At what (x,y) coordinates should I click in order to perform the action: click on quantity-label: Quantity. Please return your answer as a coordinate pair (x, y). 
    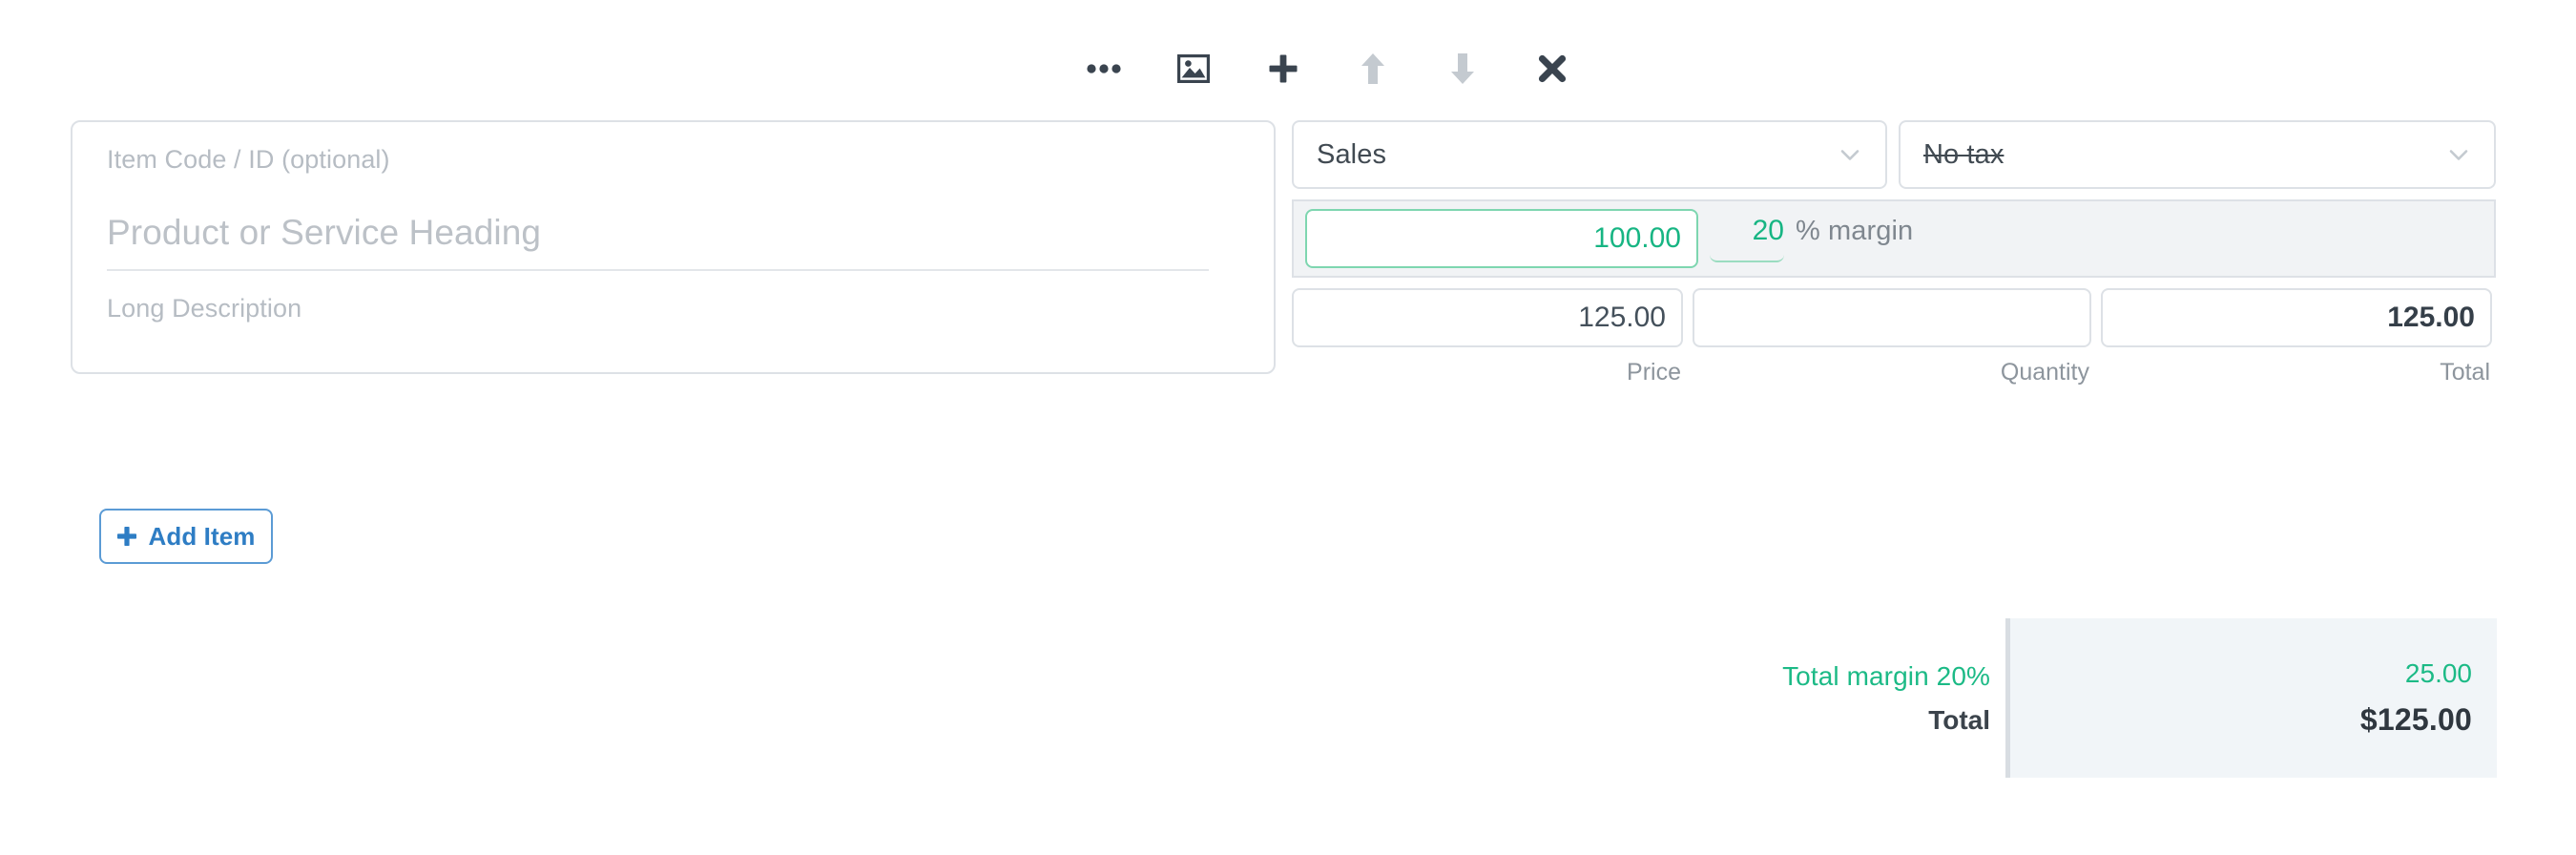
    Looking at the image, I should click on (2044, 372).